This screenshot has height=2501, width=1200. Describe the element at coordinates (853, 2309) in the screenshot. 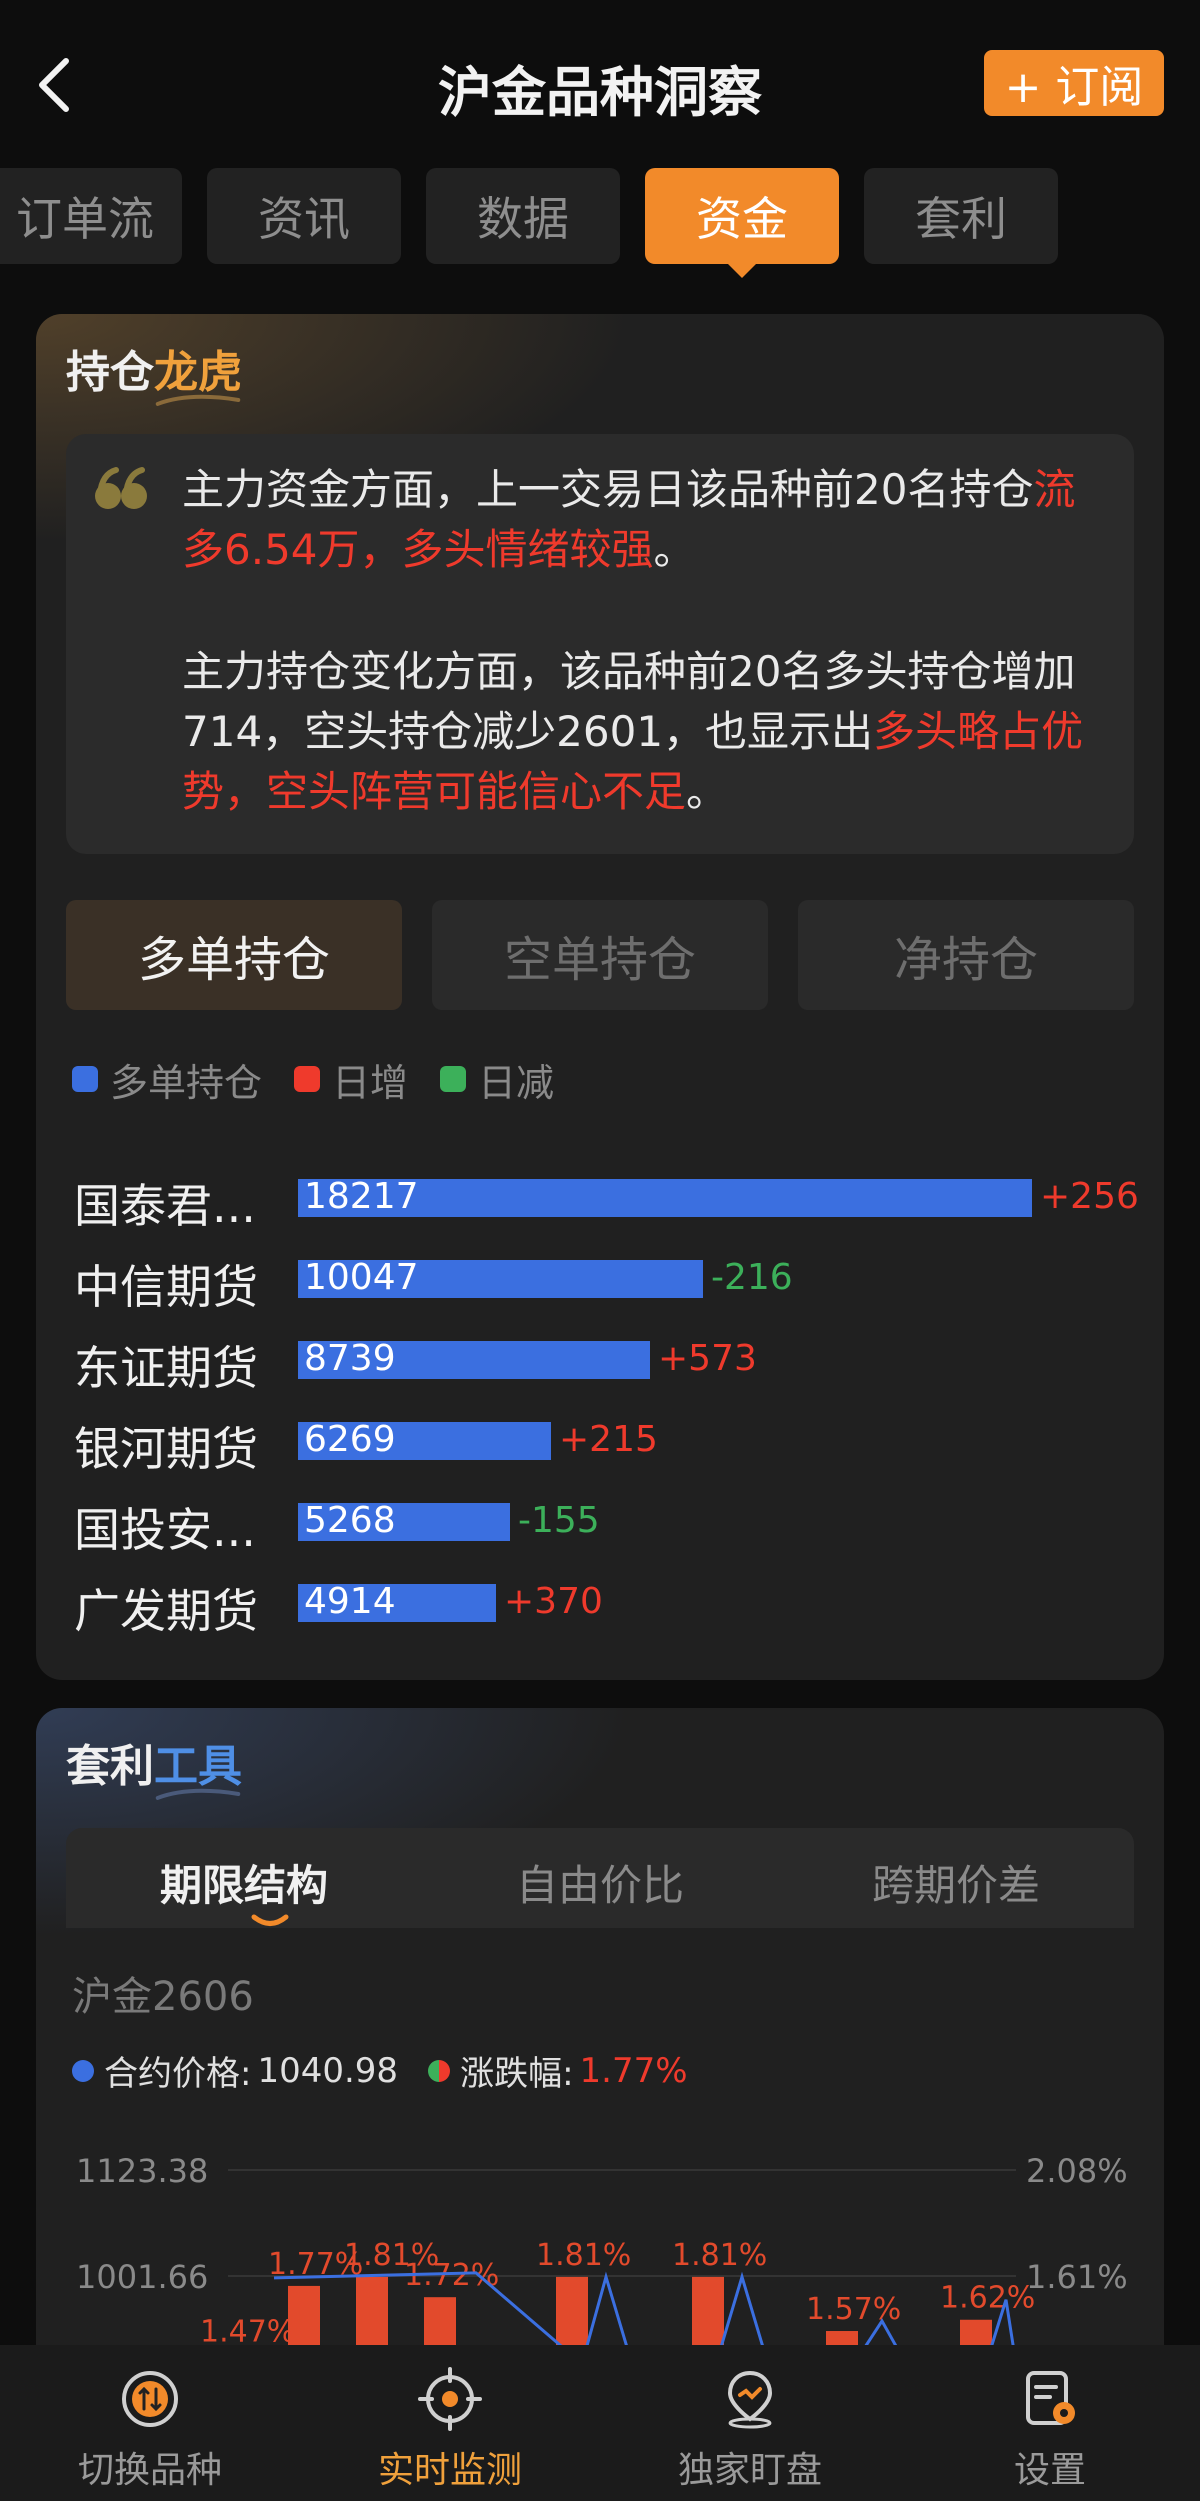

I see `bar-data-label: 1.57%` at that location.